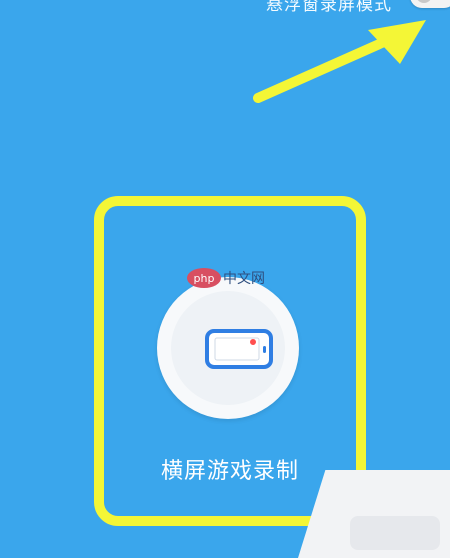 The image size is (450, 558). Describe the element at coordinates (204, 278) in the screenshot. I see `svg-text: php` at that location.